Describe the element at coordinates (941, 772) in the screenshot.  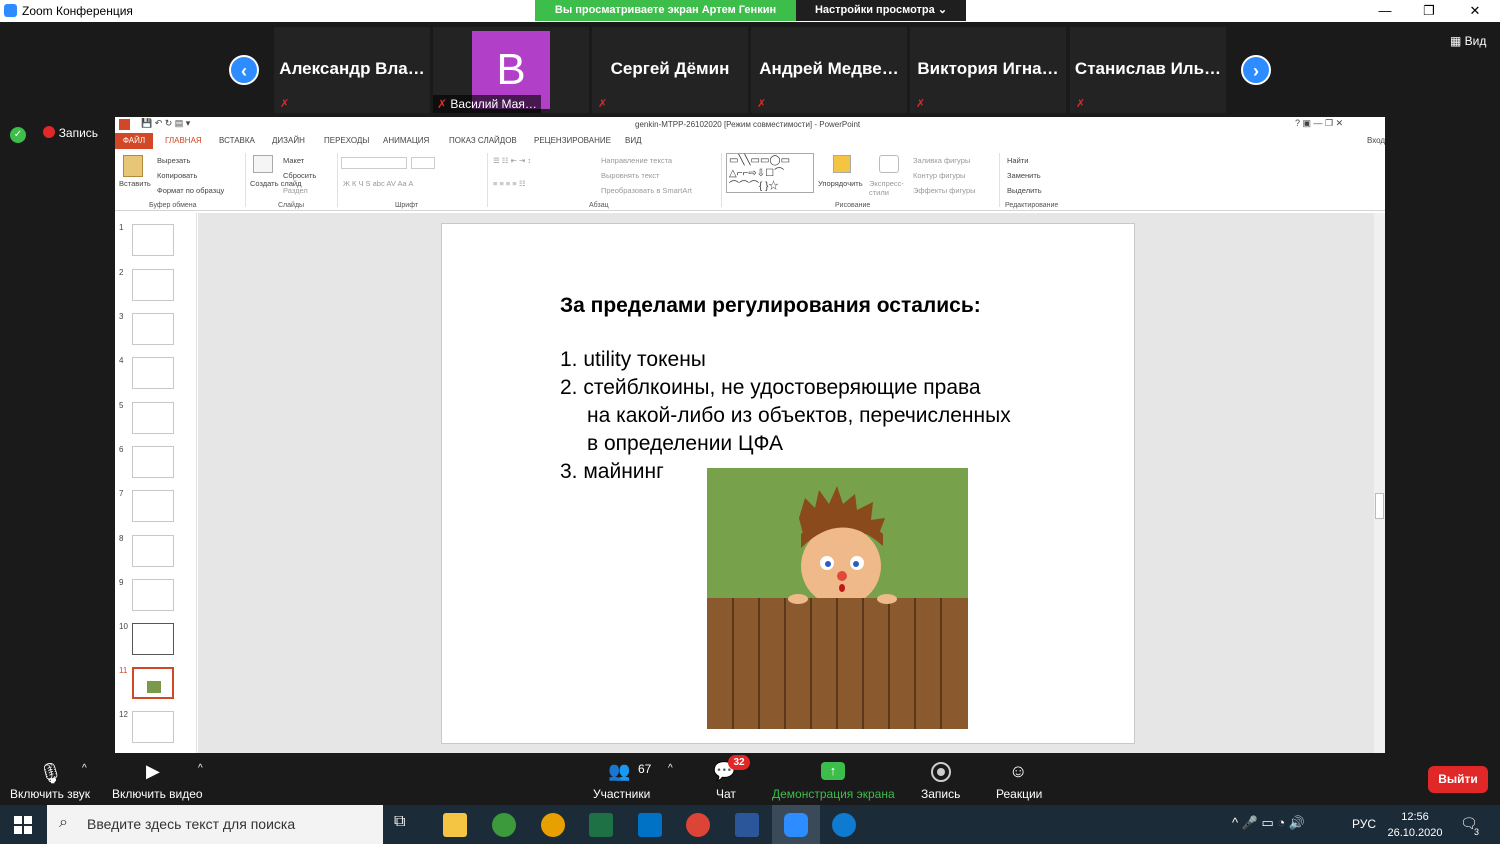
I see `record-icon` at that location.